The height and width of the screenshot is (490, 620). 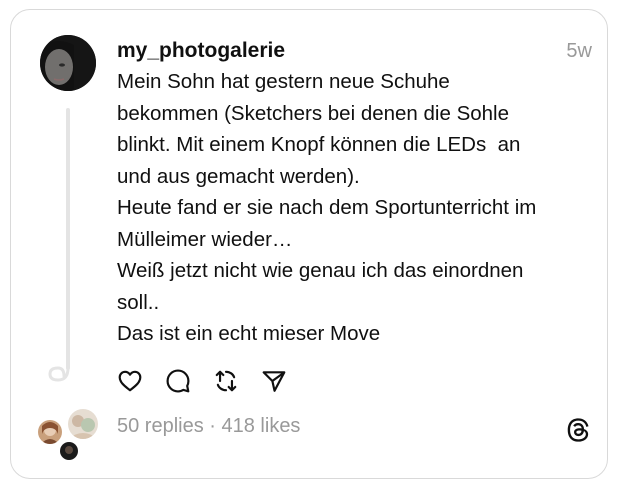 I want to click on send-icon, so click(x=274, y=381).